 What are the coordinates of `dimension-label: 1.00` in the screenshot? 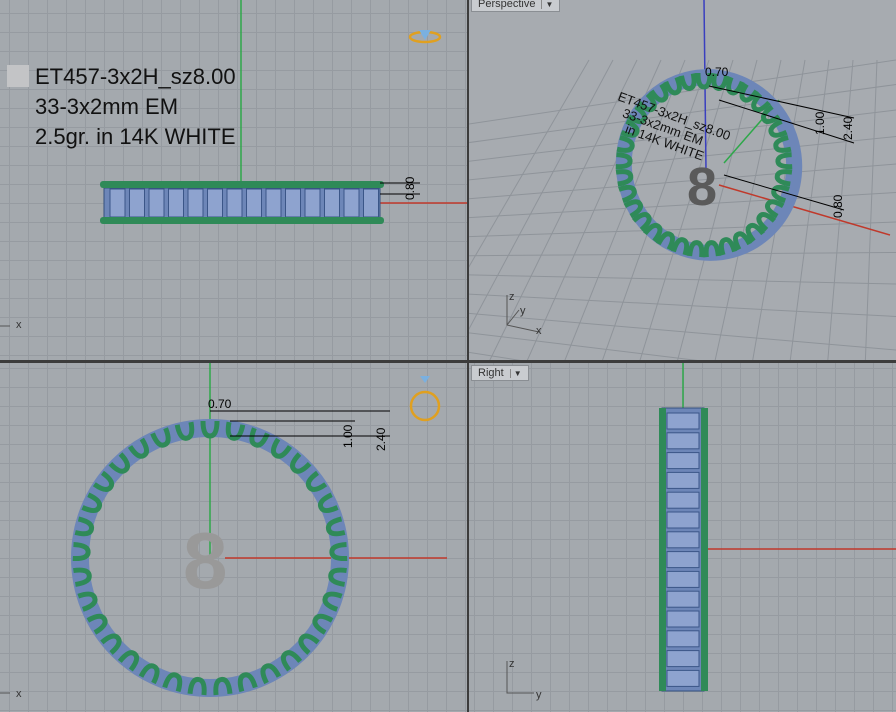 It's located at (820, 123).